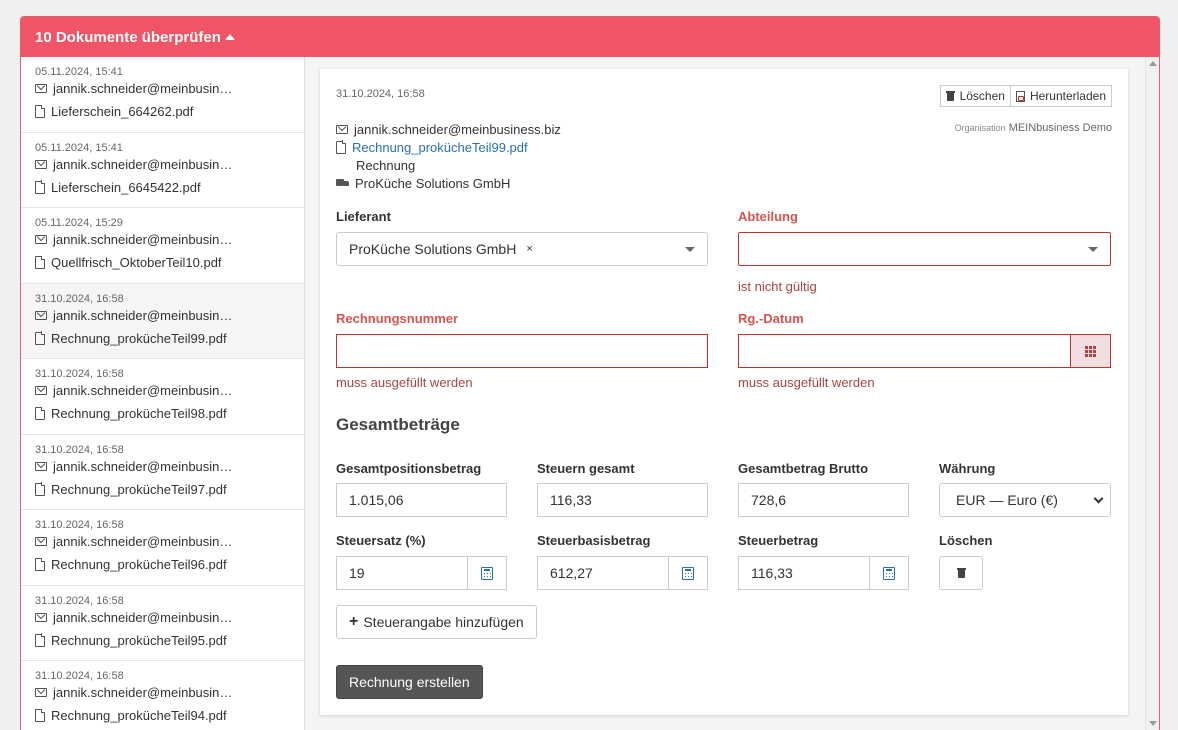 The width and height of the screenshot is (1178, 730). I want to click on doc-date: 05.11.2024, 15:29, so click(79, 223).